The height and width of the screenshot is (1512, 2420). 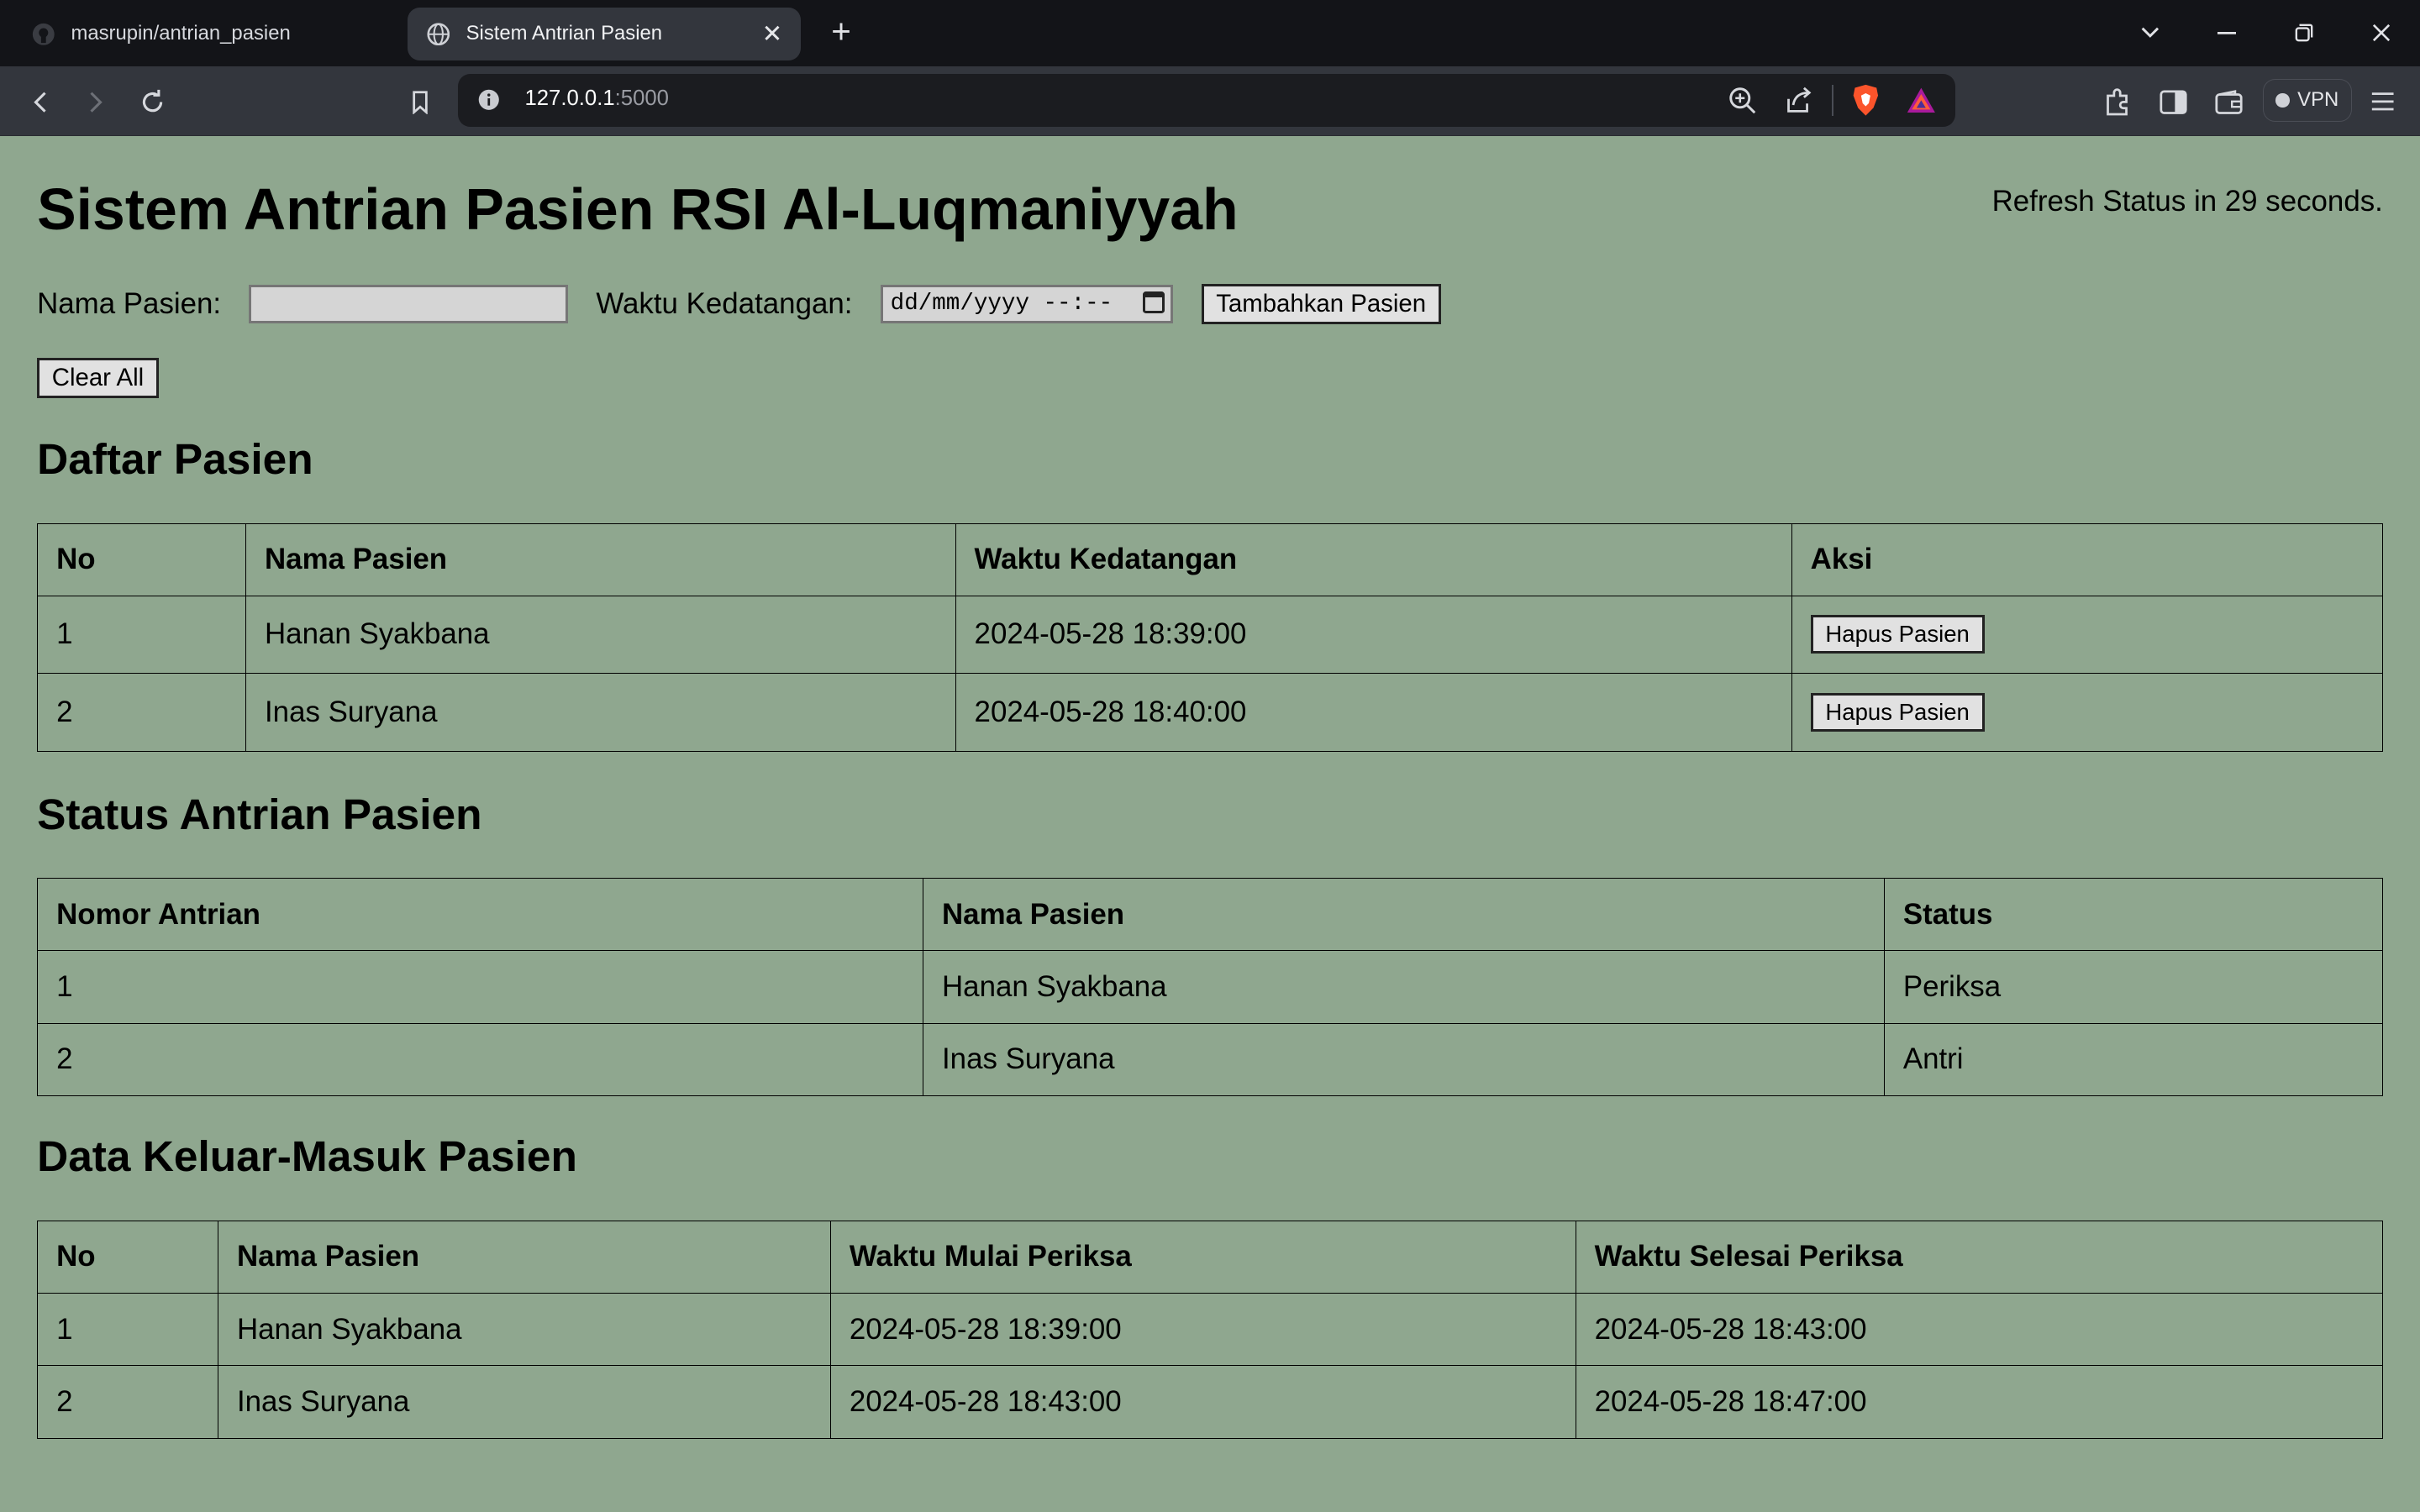 I want to click on table-header-row: Nomor Antrian Nama Pasien Status, so click(x=1210, y=915).